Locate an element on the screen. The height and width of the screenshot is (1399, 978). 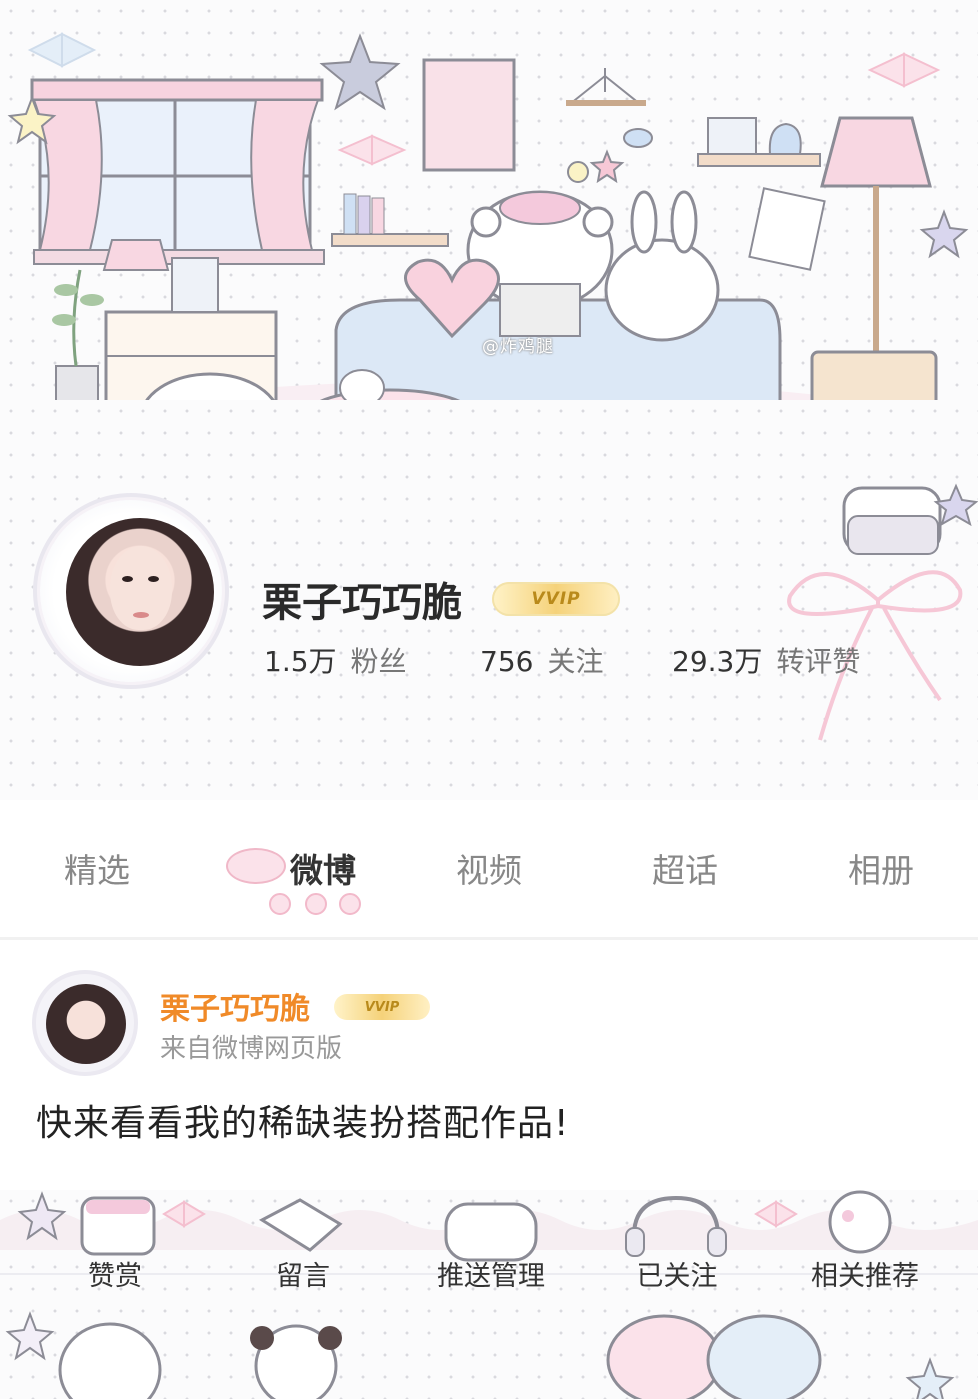
profile-tabs: 精选 微博 视频 超话 相册 is located at coordinates (489, 869).